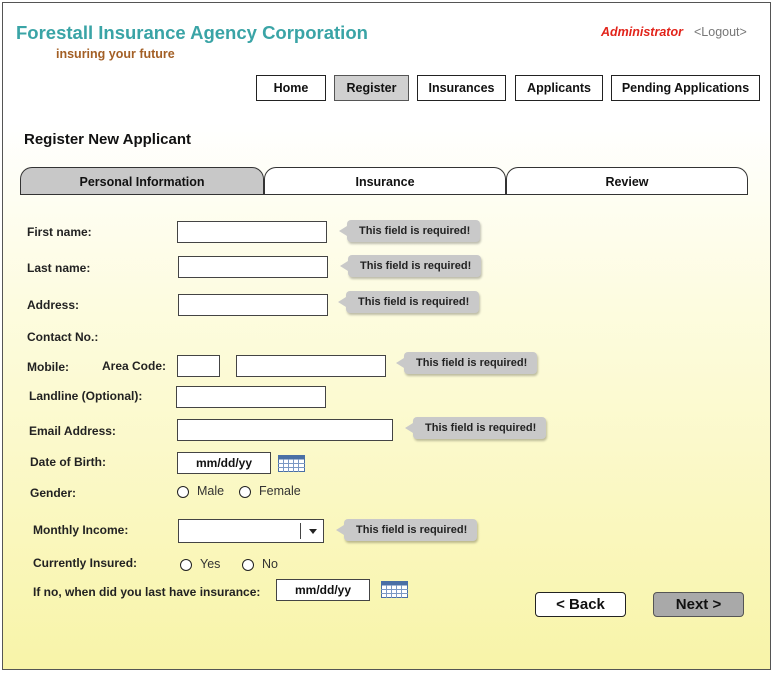 Image resolution: width=778 pixels, height=676 pixels. What do you see at coordinates (251, 397) in the screenshot?
I see `landline-input` at bounding box center [251, 397].